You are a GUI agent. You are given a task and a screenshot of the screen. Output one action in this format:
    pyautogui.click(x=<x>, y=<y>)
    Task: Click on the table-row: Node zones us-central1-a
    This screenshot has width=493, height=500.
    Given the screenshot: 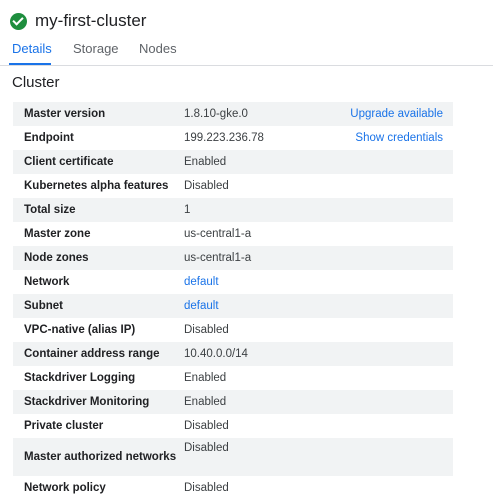 What is the action you would take?
    pyautogui.click(x=233, y=258)
    